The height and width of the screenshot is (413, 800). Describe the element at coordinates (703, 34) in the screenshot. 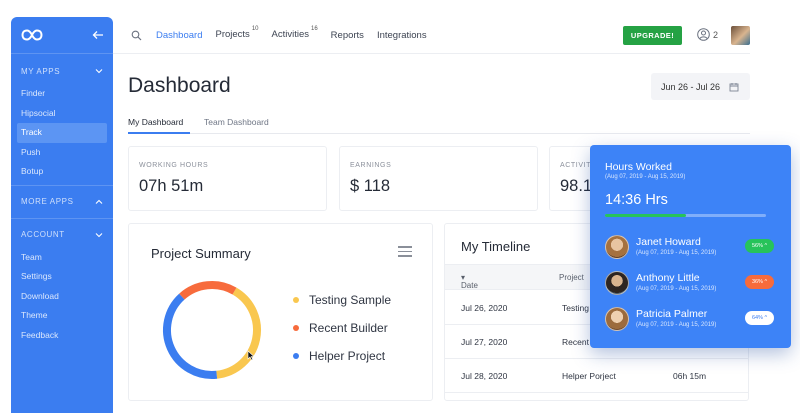

I see `user-icon` at that location.